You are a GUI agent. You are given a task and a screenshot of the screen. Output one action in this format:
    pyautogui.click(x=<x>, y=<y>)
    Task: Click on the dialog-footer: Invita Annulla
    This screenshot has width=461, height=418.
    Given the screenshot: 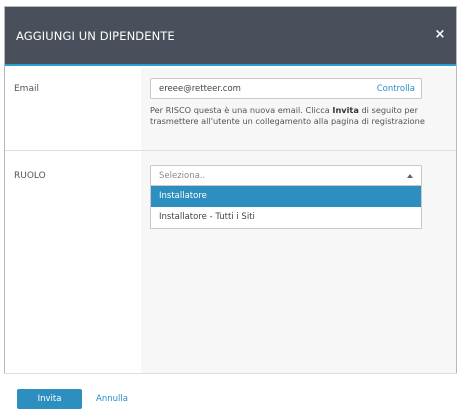 What is the action you would take?
    pyautogui.click(x=230, y=393)
    